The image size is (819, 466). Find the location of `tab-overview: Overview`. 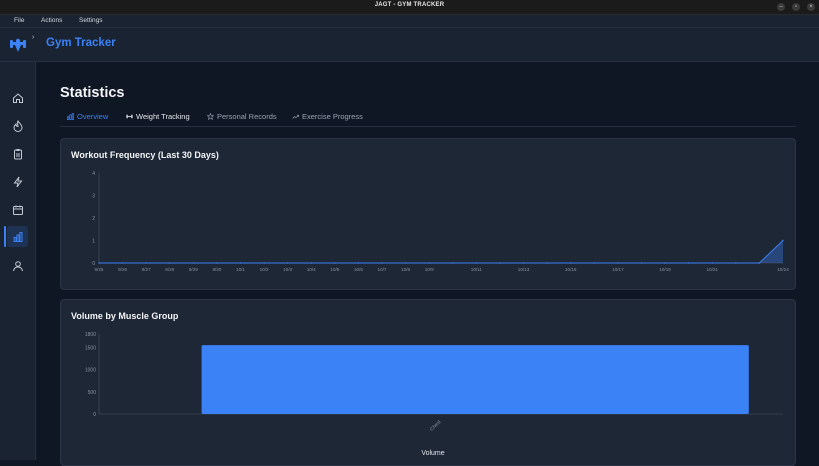

tab-overview: Overview is located at coordinates (87, 116).